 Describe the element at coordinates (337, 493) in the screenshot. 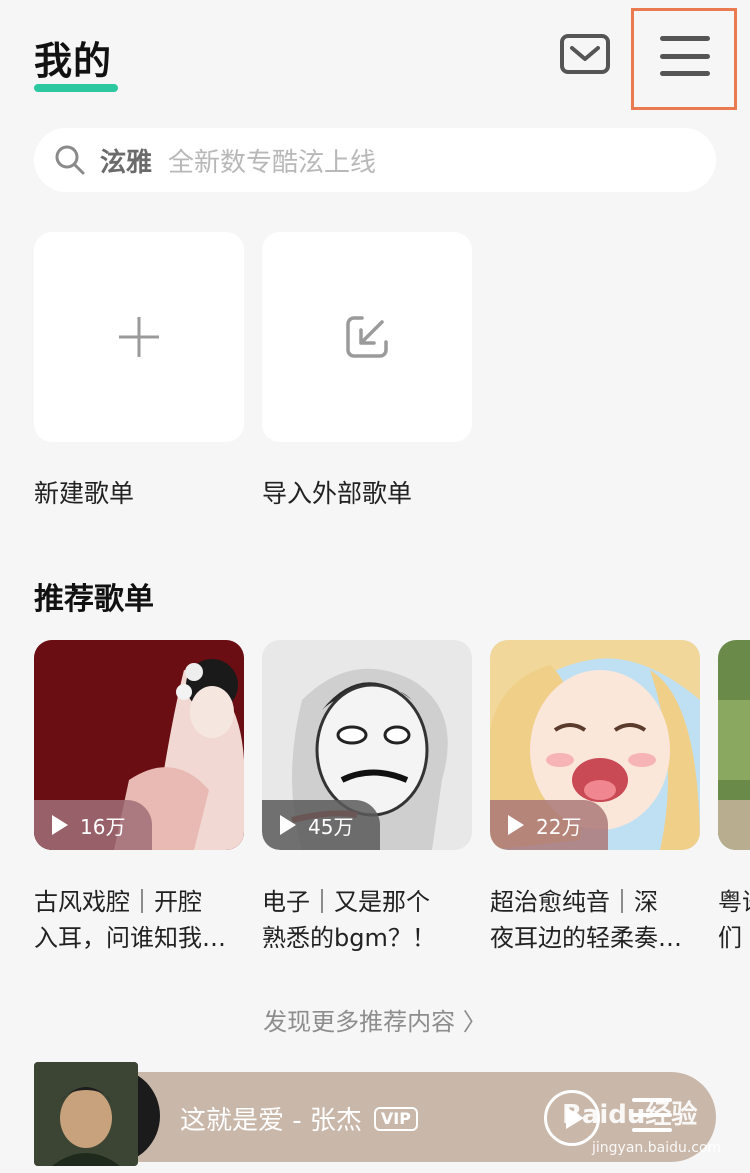

I see `import-playlist-label: 导入外部歌单` at that location.